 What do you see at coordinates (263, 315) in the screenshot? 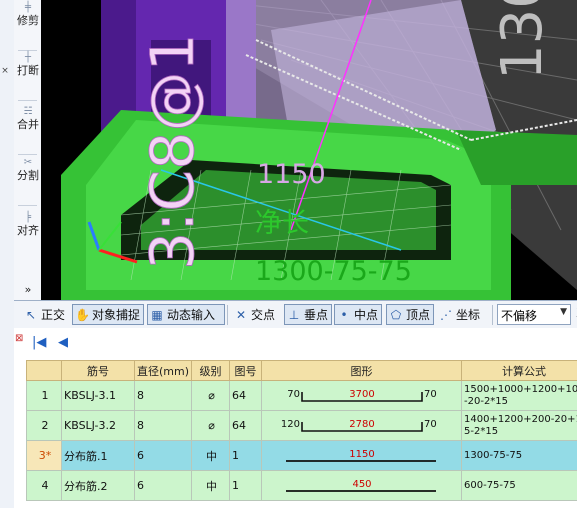
I see `intersection-snap-button-label: 交点` at bounding box center [263, 315].